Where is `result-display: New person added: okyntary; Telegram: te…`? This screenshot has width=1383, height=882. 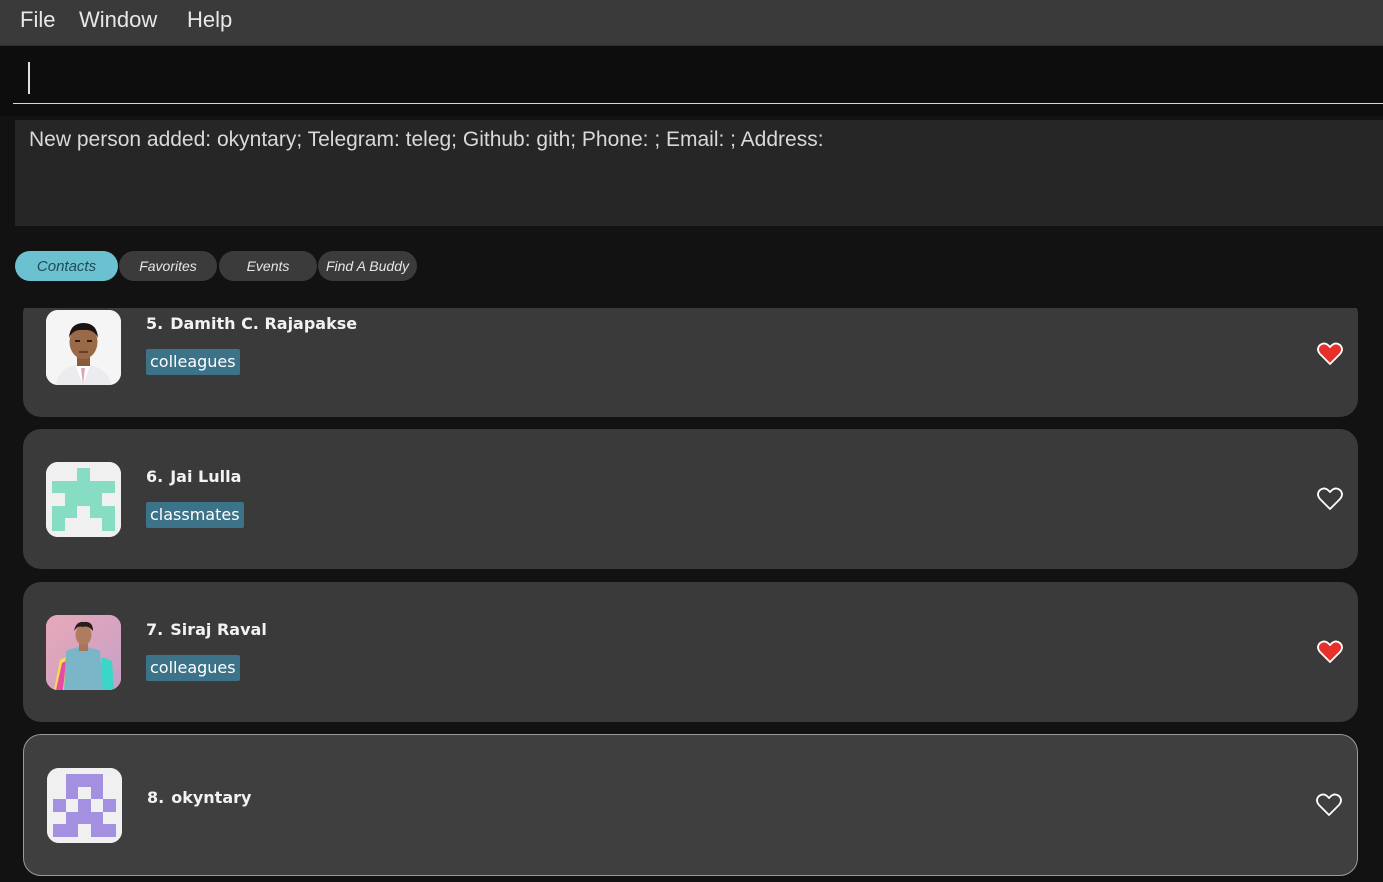
result-display: New person added: okyntary; Telegram: te… is located at coordinates (699, 173).